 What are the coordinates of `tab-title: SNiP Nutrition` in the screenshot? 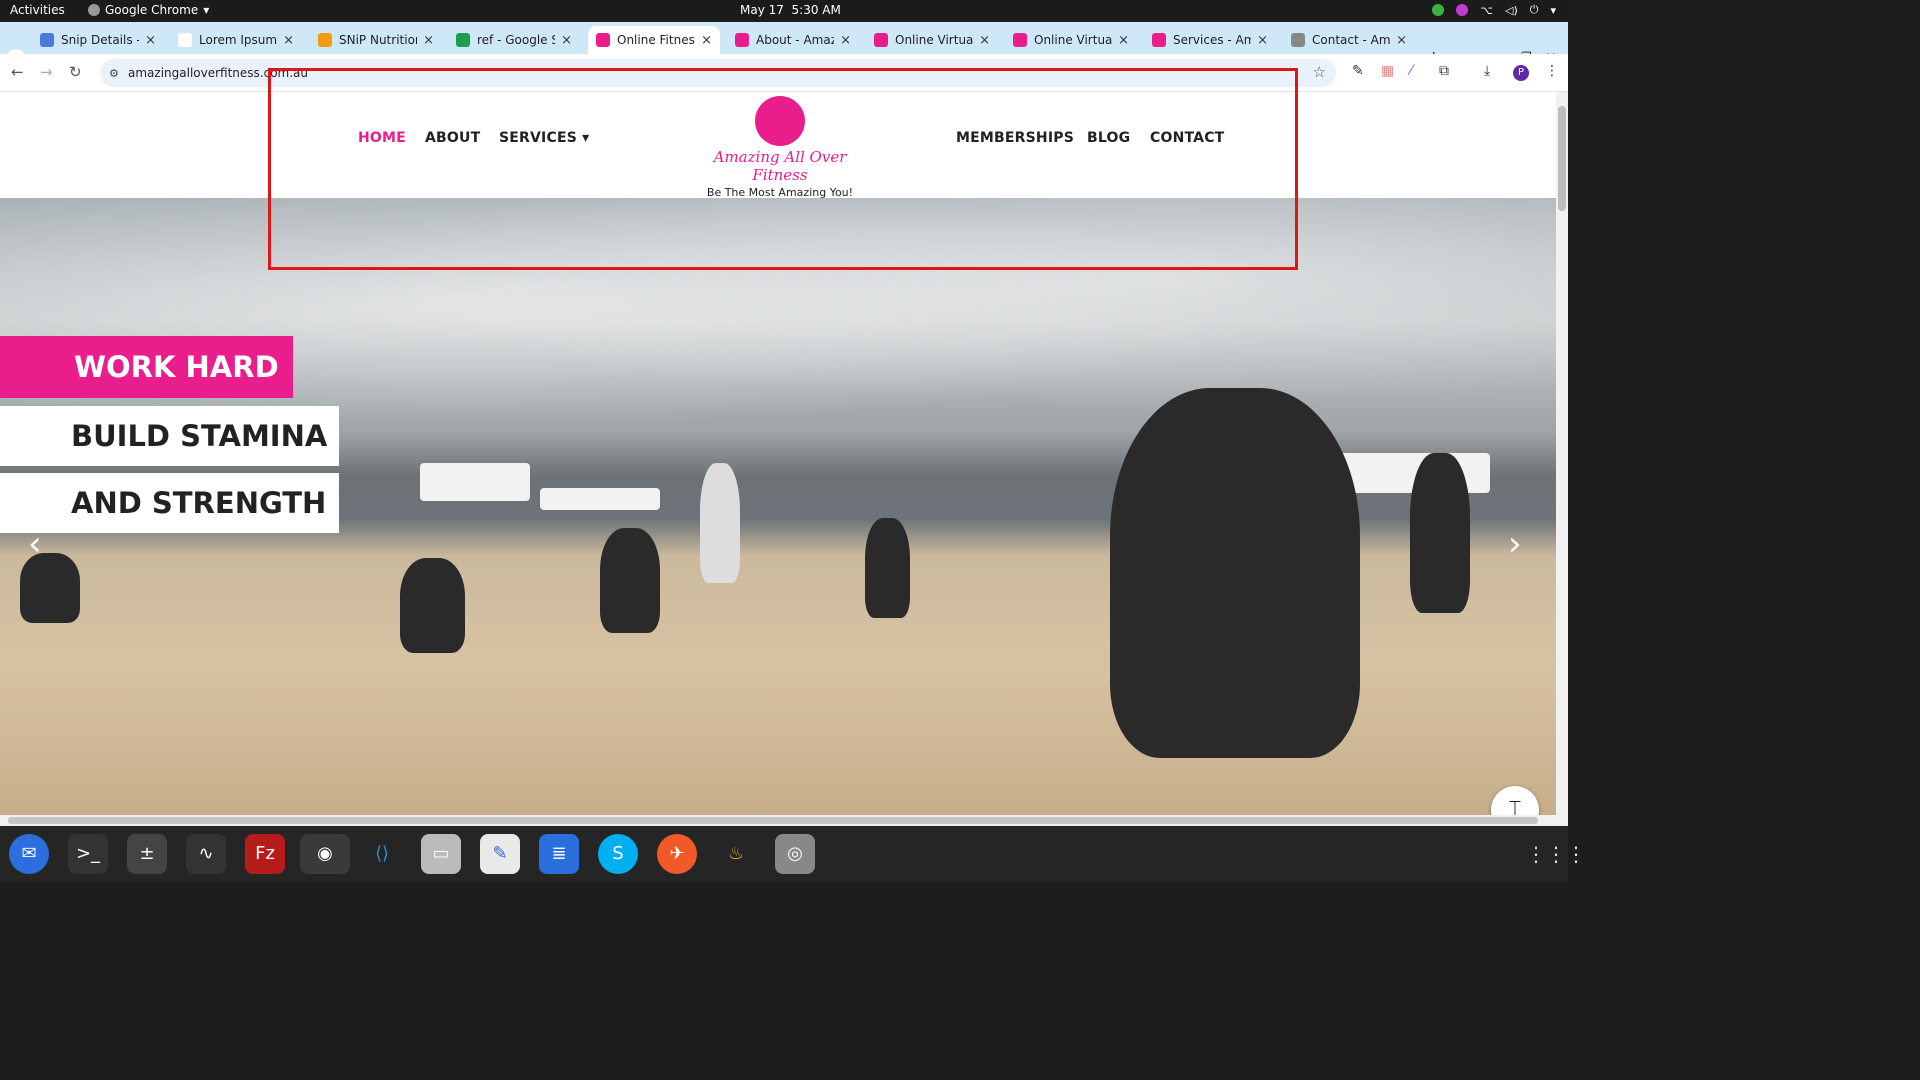 It's located at (378, 40).